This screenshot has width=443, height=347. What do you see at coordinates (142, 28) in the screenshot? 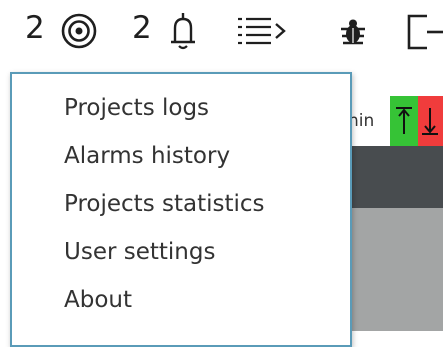
I see `alarms-count: 2` at bounding box center [142, 28].